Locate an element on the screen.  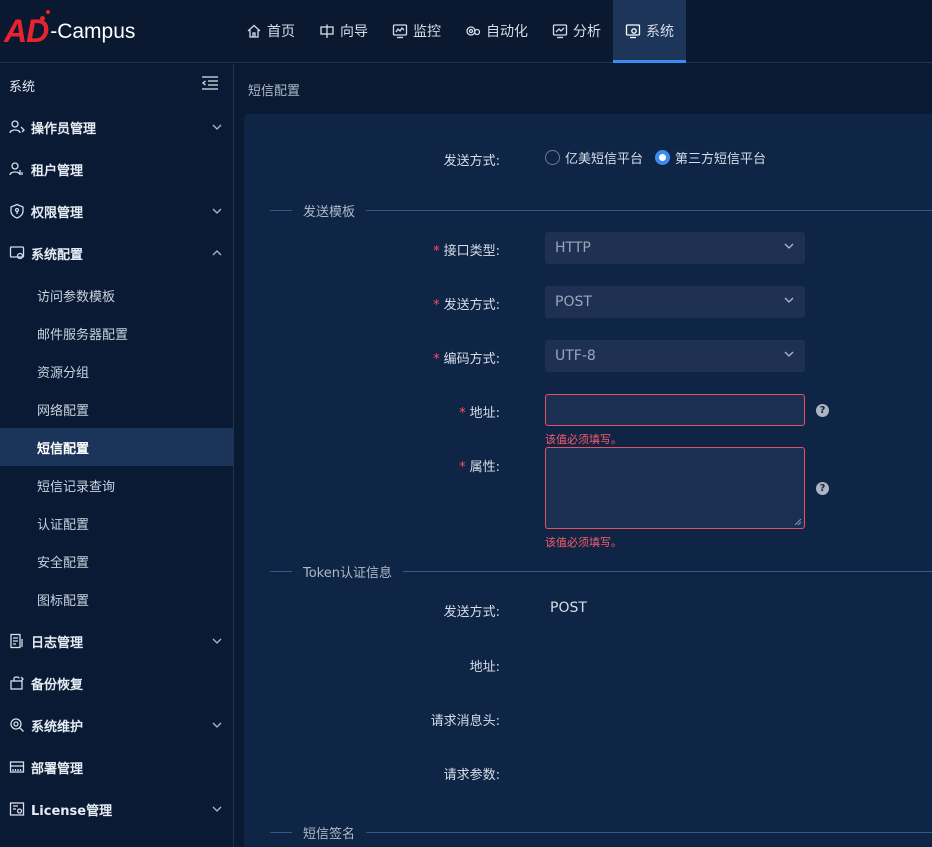
sidebar-item-permission: 权限管理 is located at coordinates (116, 211).